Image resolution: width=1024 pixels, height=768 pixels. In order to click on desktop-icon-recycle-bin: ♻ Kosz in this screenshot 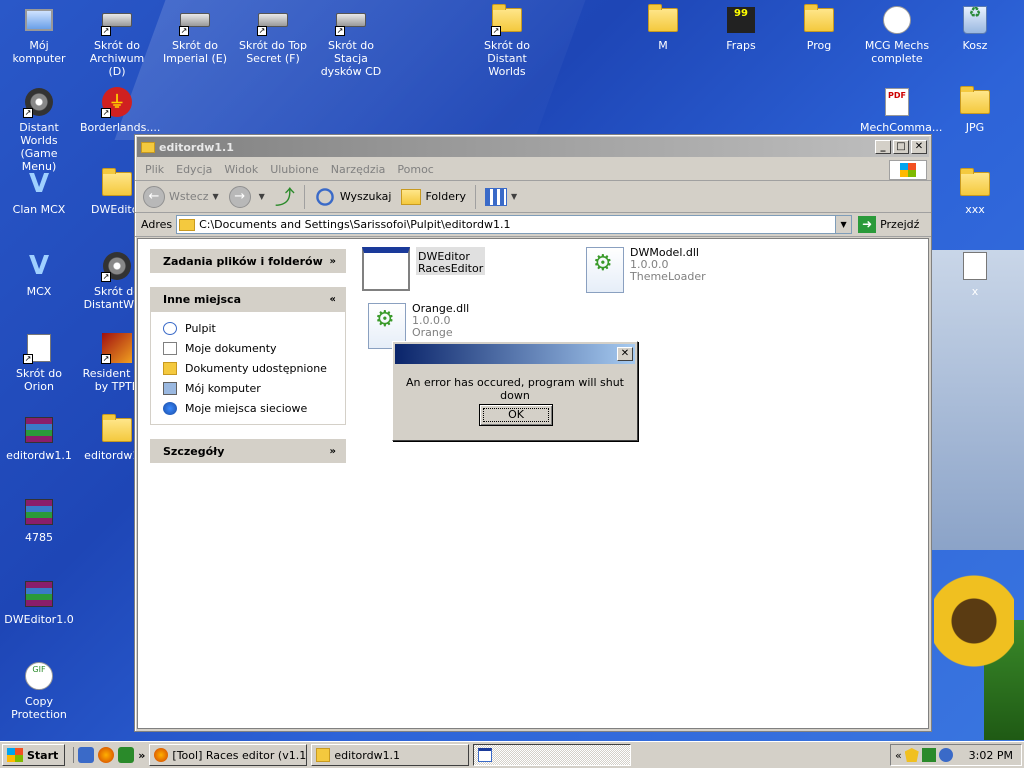, I will do `click(975, 28)`.